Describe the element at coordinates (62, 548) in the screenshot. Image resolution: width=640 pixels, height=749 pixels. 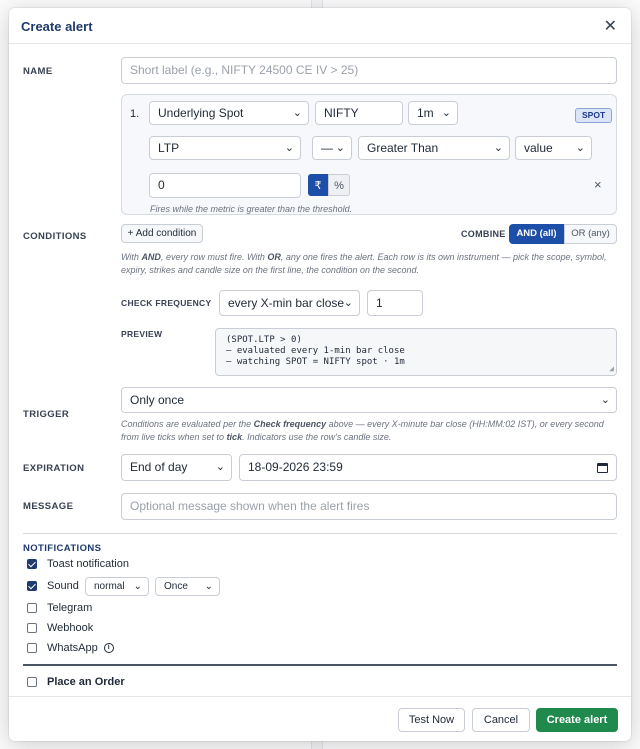
I see `notifications-label: NOTIFICATIONS` at that location.